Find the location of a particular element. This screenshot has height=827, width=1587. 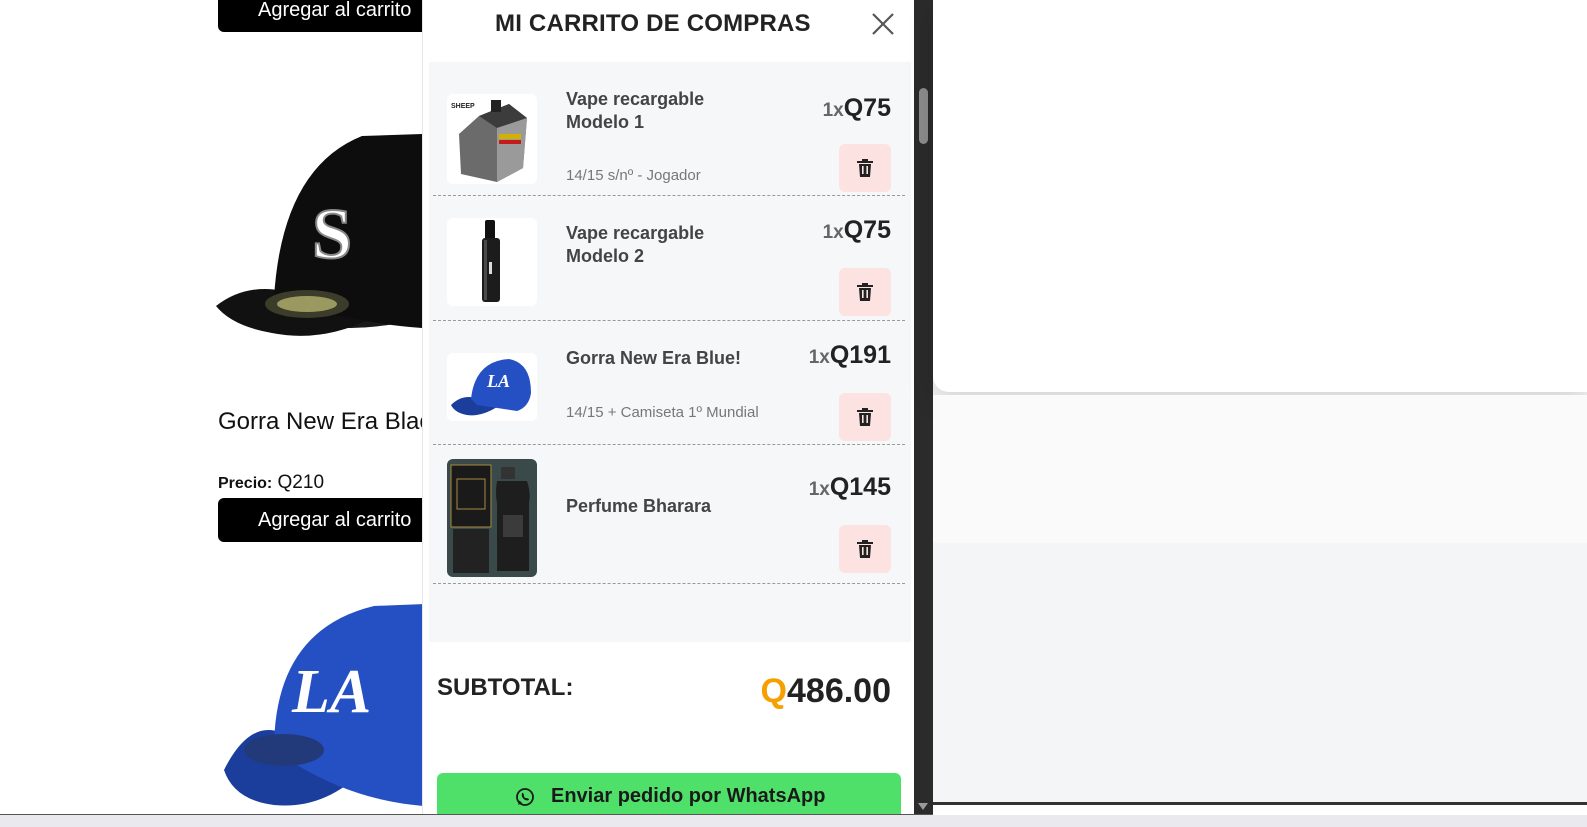

close-button is located at coordinates (883, 24).